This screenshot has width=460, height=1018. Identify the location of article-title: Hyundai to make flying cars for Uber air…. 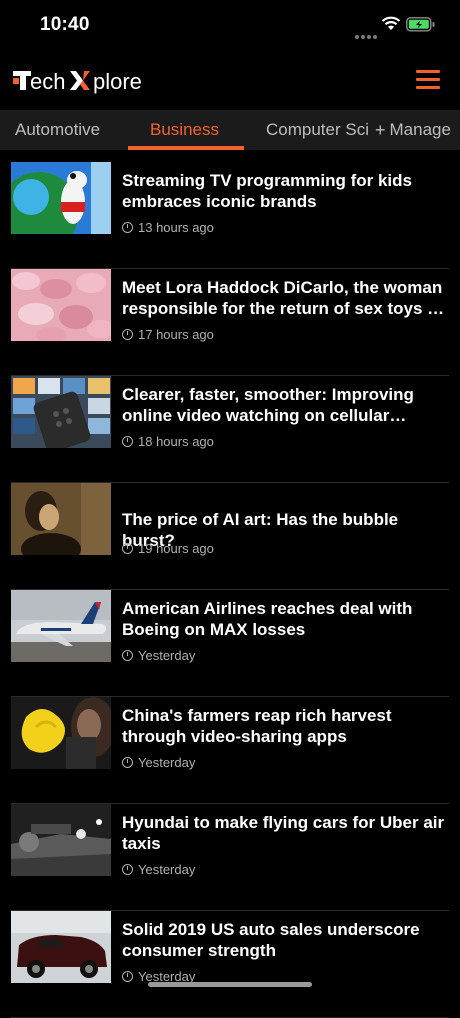
(286, 833).